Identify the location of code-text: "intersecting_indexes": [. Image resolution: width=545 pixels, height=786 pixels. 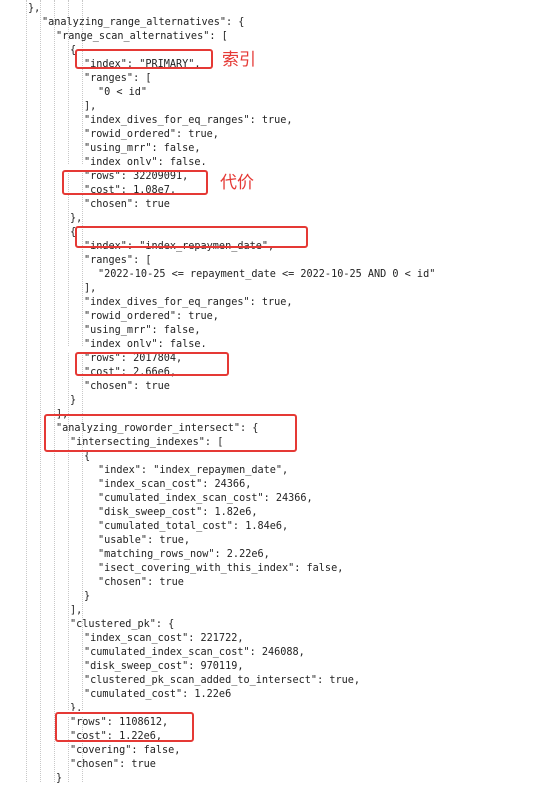
(147, 442).